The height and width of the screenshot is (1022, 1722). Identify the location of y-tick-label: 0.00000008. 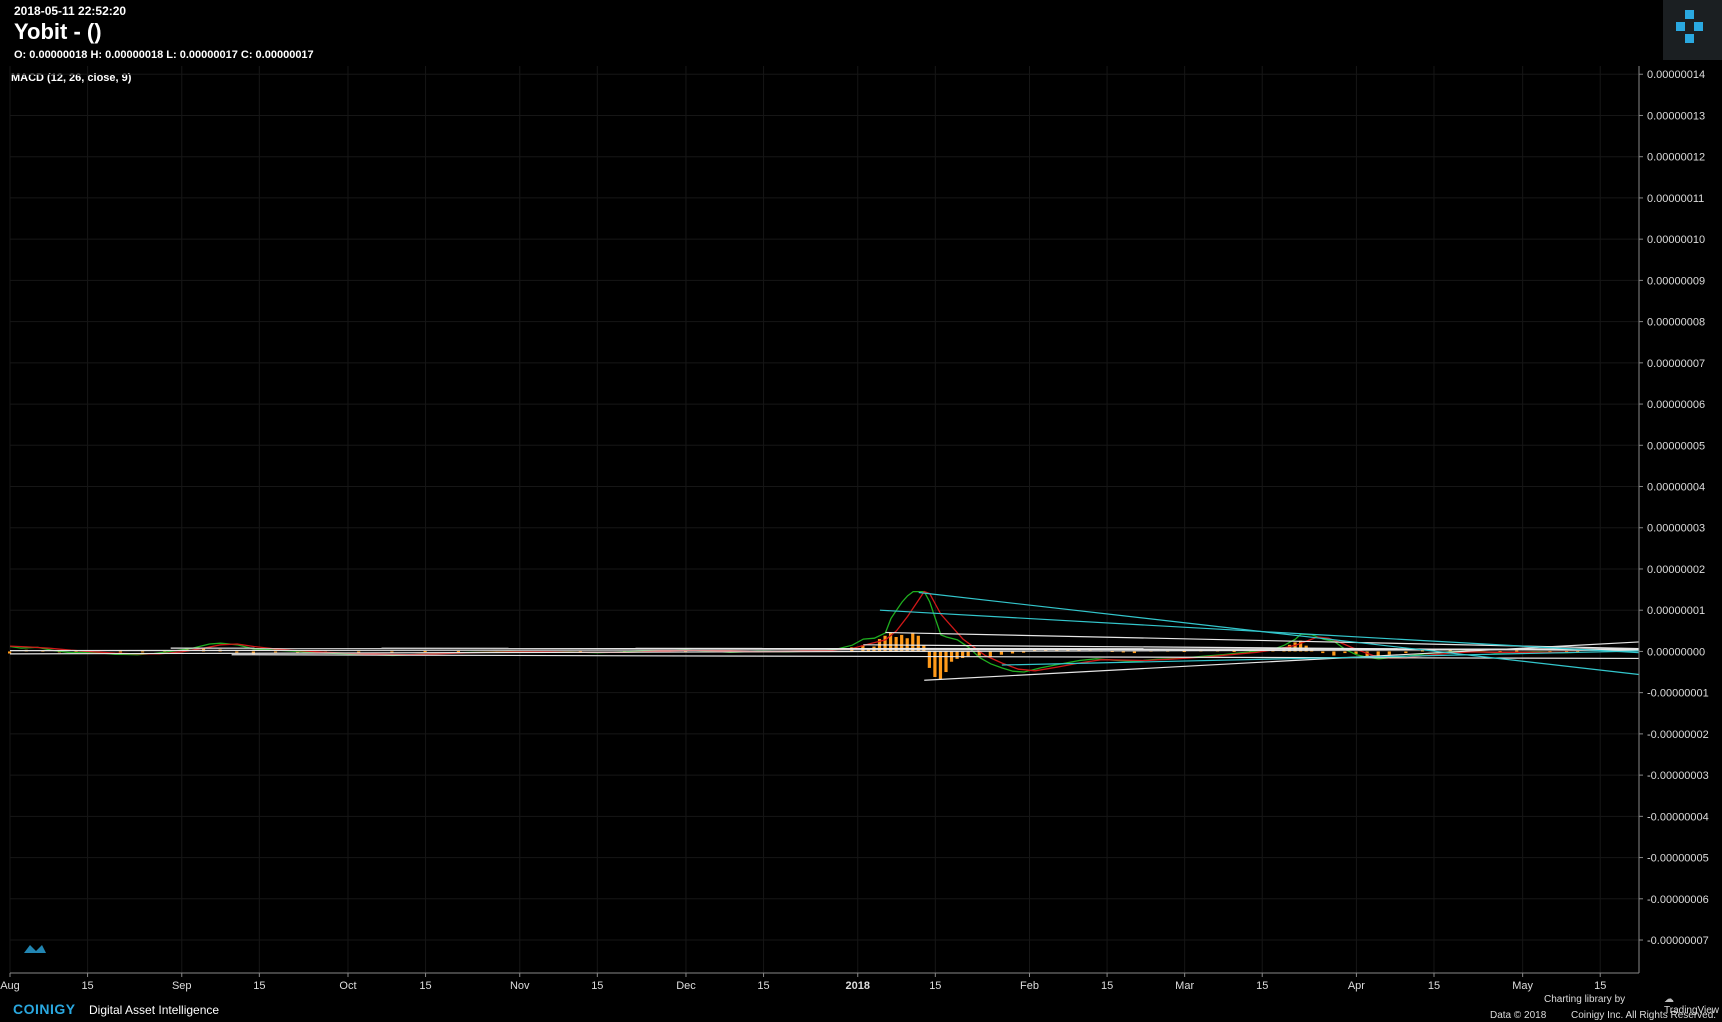
(1676, 323).